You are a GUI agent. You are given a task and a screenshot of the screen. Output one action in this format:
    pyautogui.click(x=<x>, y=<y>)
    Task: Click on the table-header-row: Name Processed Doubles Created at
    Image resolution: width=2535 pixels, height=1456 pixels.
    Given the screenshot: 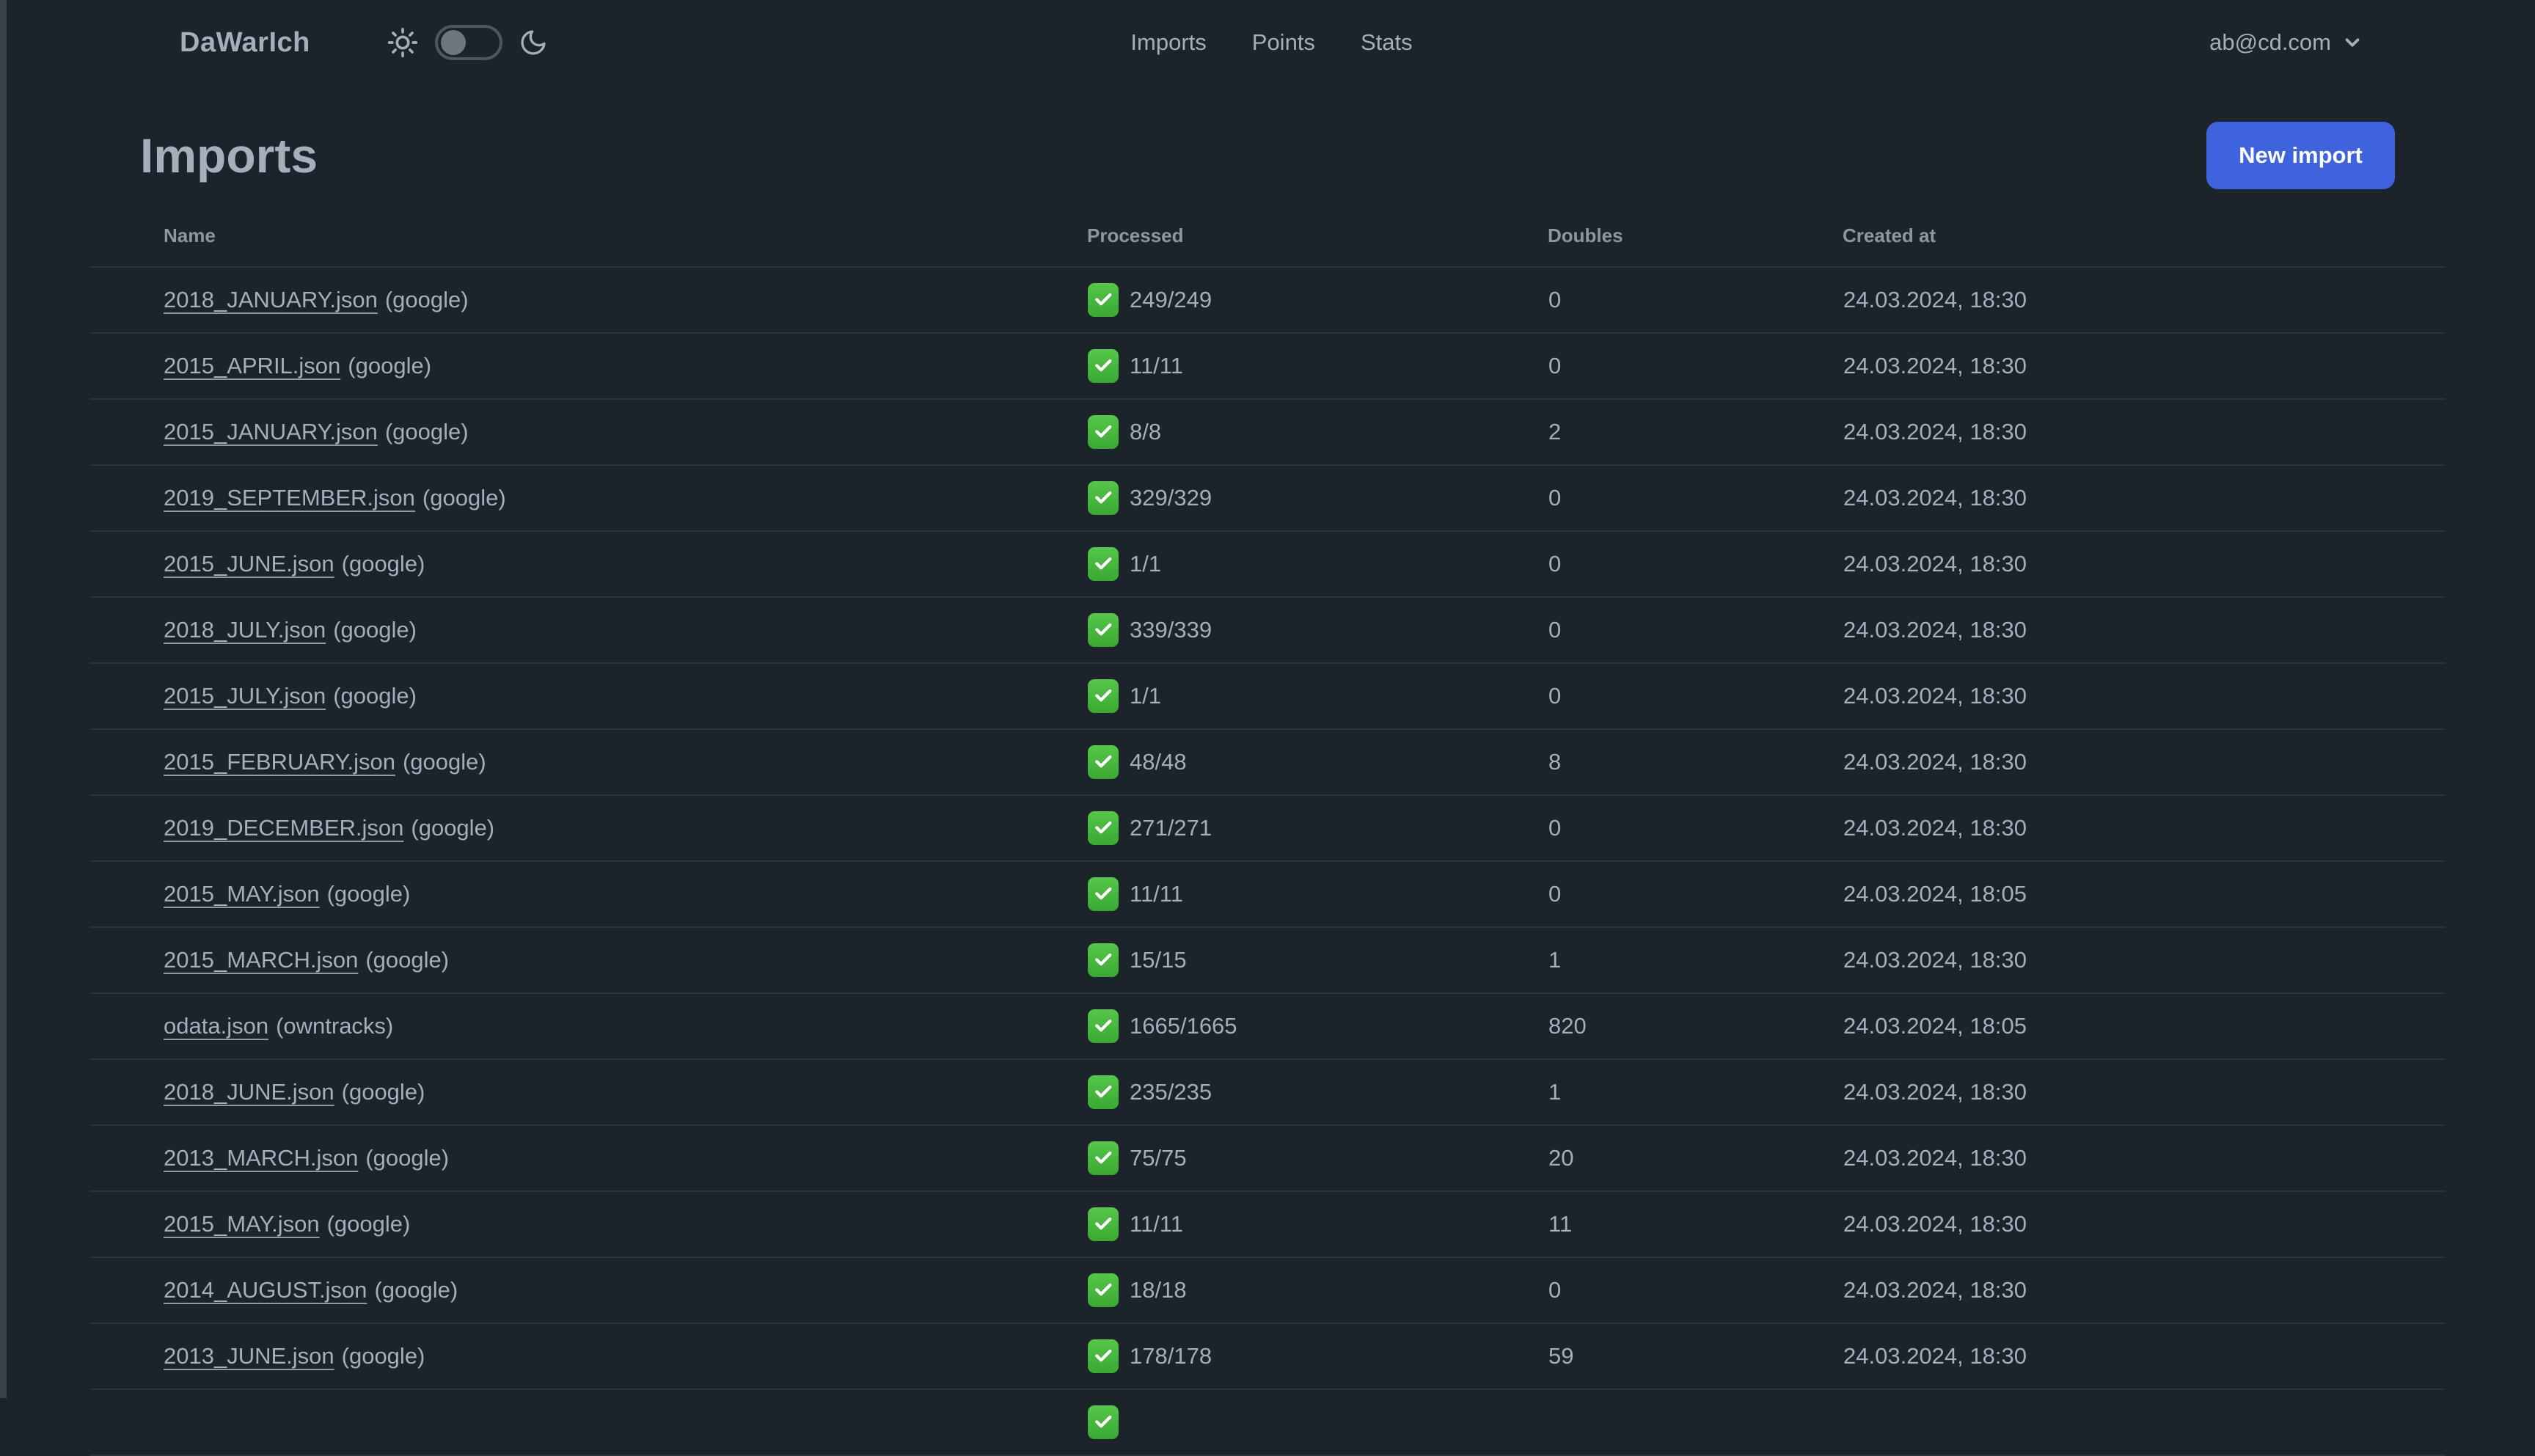 What is the action you would take?
    pyautogui.click(x=1267, y=244)
    